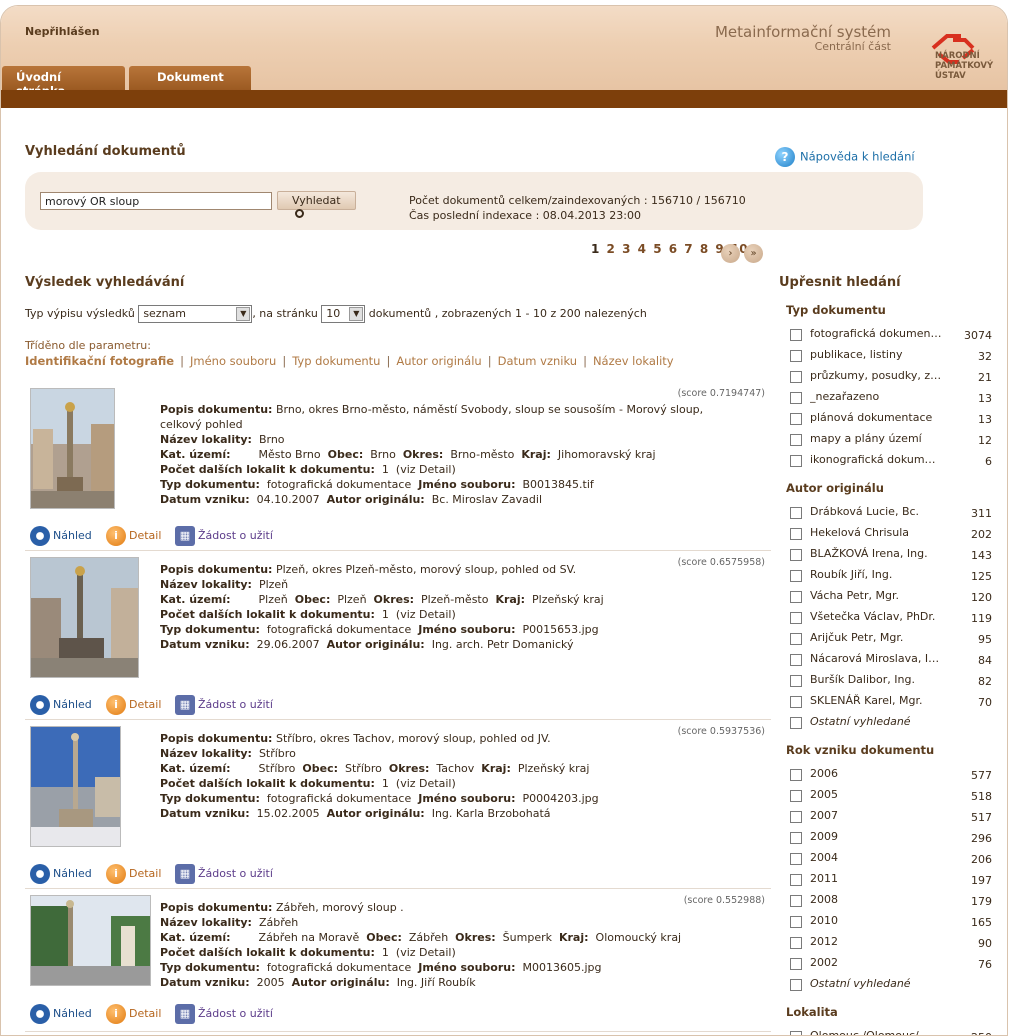 Image resolution: width=1023 pixels, height=1036 pixels. What do you see at coordinates (891, 576) in the screenshot?
I see `refine-facet-item: Roubík Jiří, Ing. 125` at bounding box center [891, 576].